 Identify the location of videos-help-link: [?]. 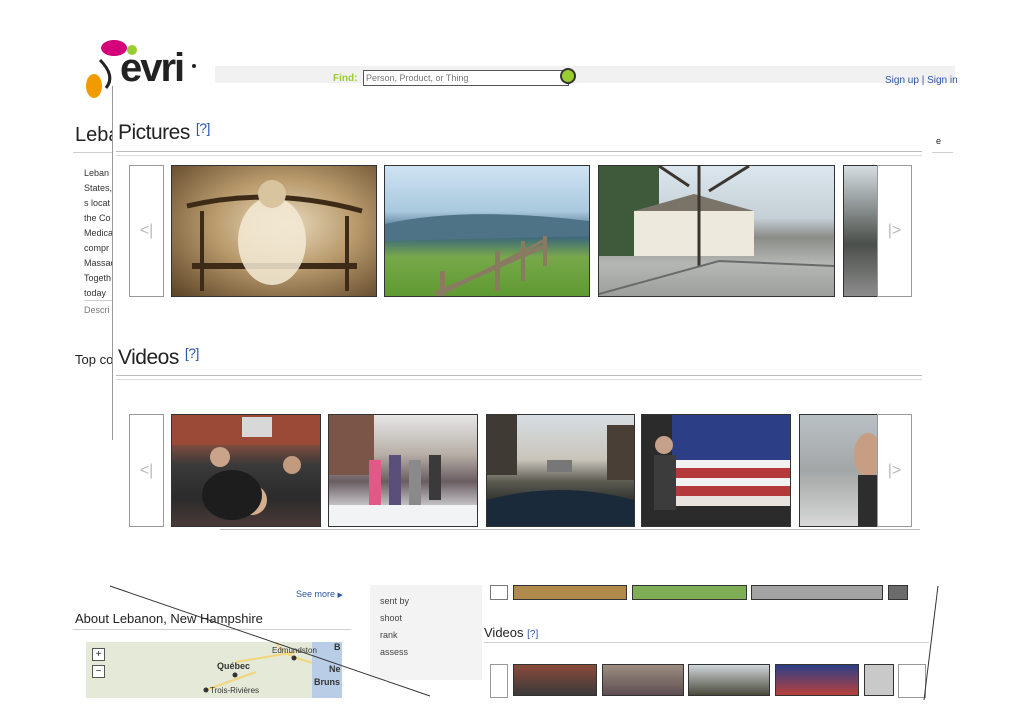
(192, 353).